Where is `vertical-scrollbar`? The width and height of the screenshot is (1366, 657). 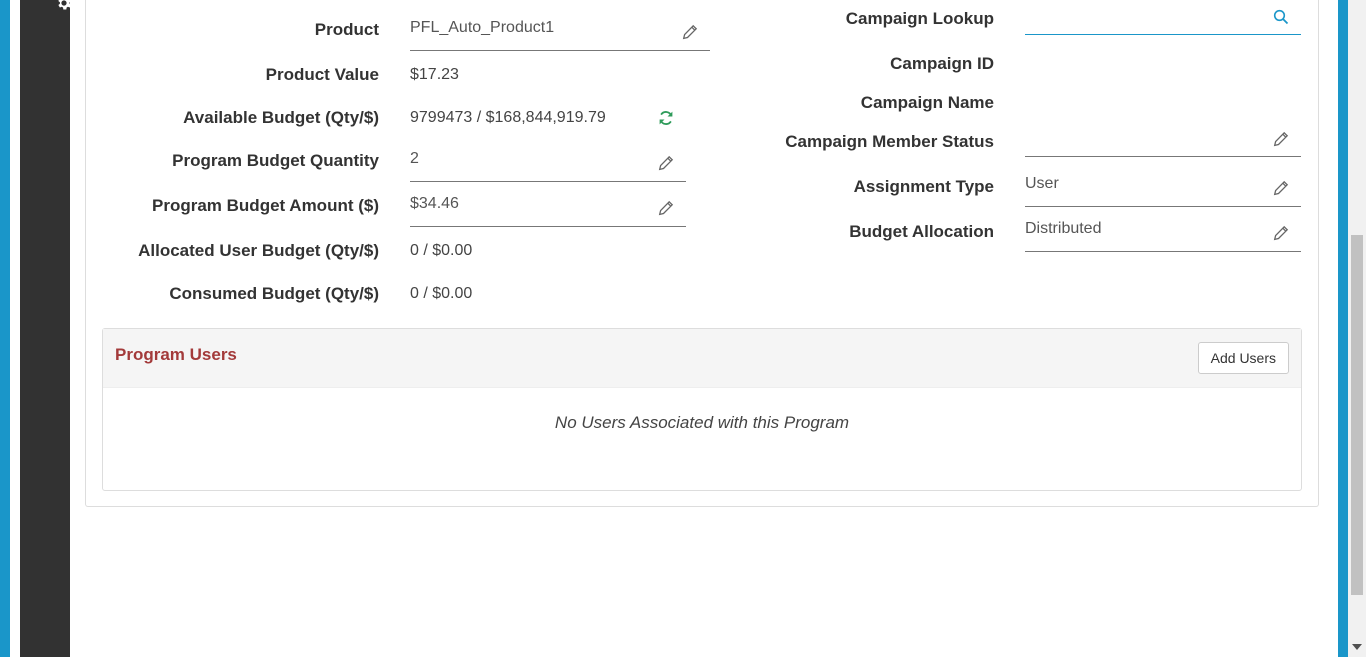 vertical-scrollbar is located at coordinates (1357, 328).